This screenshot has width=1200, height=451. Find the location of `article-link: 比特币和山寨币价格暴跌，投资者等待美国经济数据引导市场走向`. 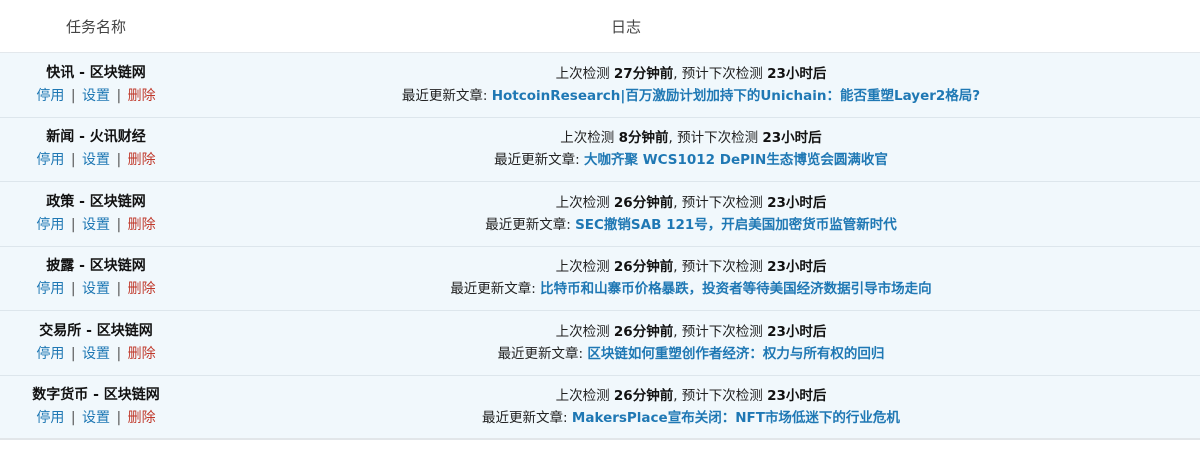

article-link: 比特币和山寨币价格暴跌，投资者等待美国经济数据引导市场走向 is located at coordinates (736, 289).